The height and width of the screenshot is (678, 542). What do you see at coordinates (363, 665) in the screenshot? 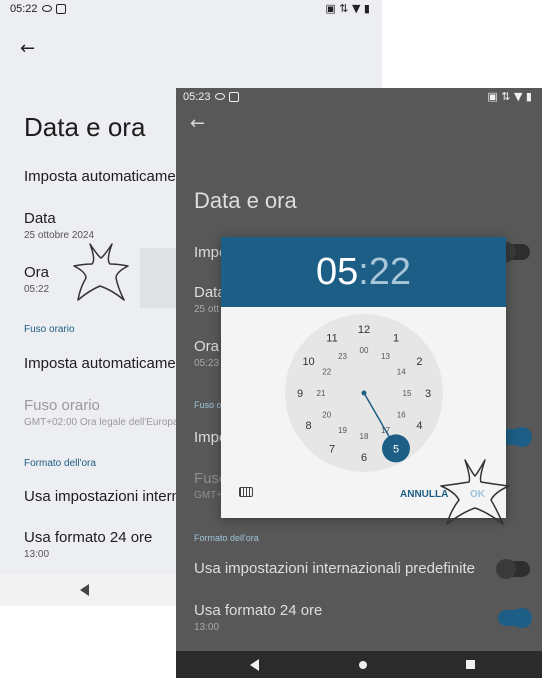
I see `home-nav-icon` at bounding box center [363, 665].